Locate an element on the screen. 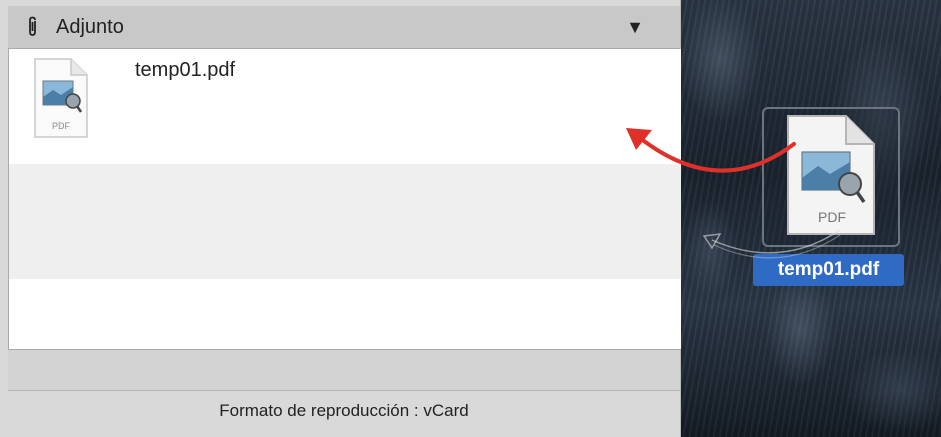 The image size is (941, 437). triangle-down-icon: ▼ is located at coordinates (635, 27).